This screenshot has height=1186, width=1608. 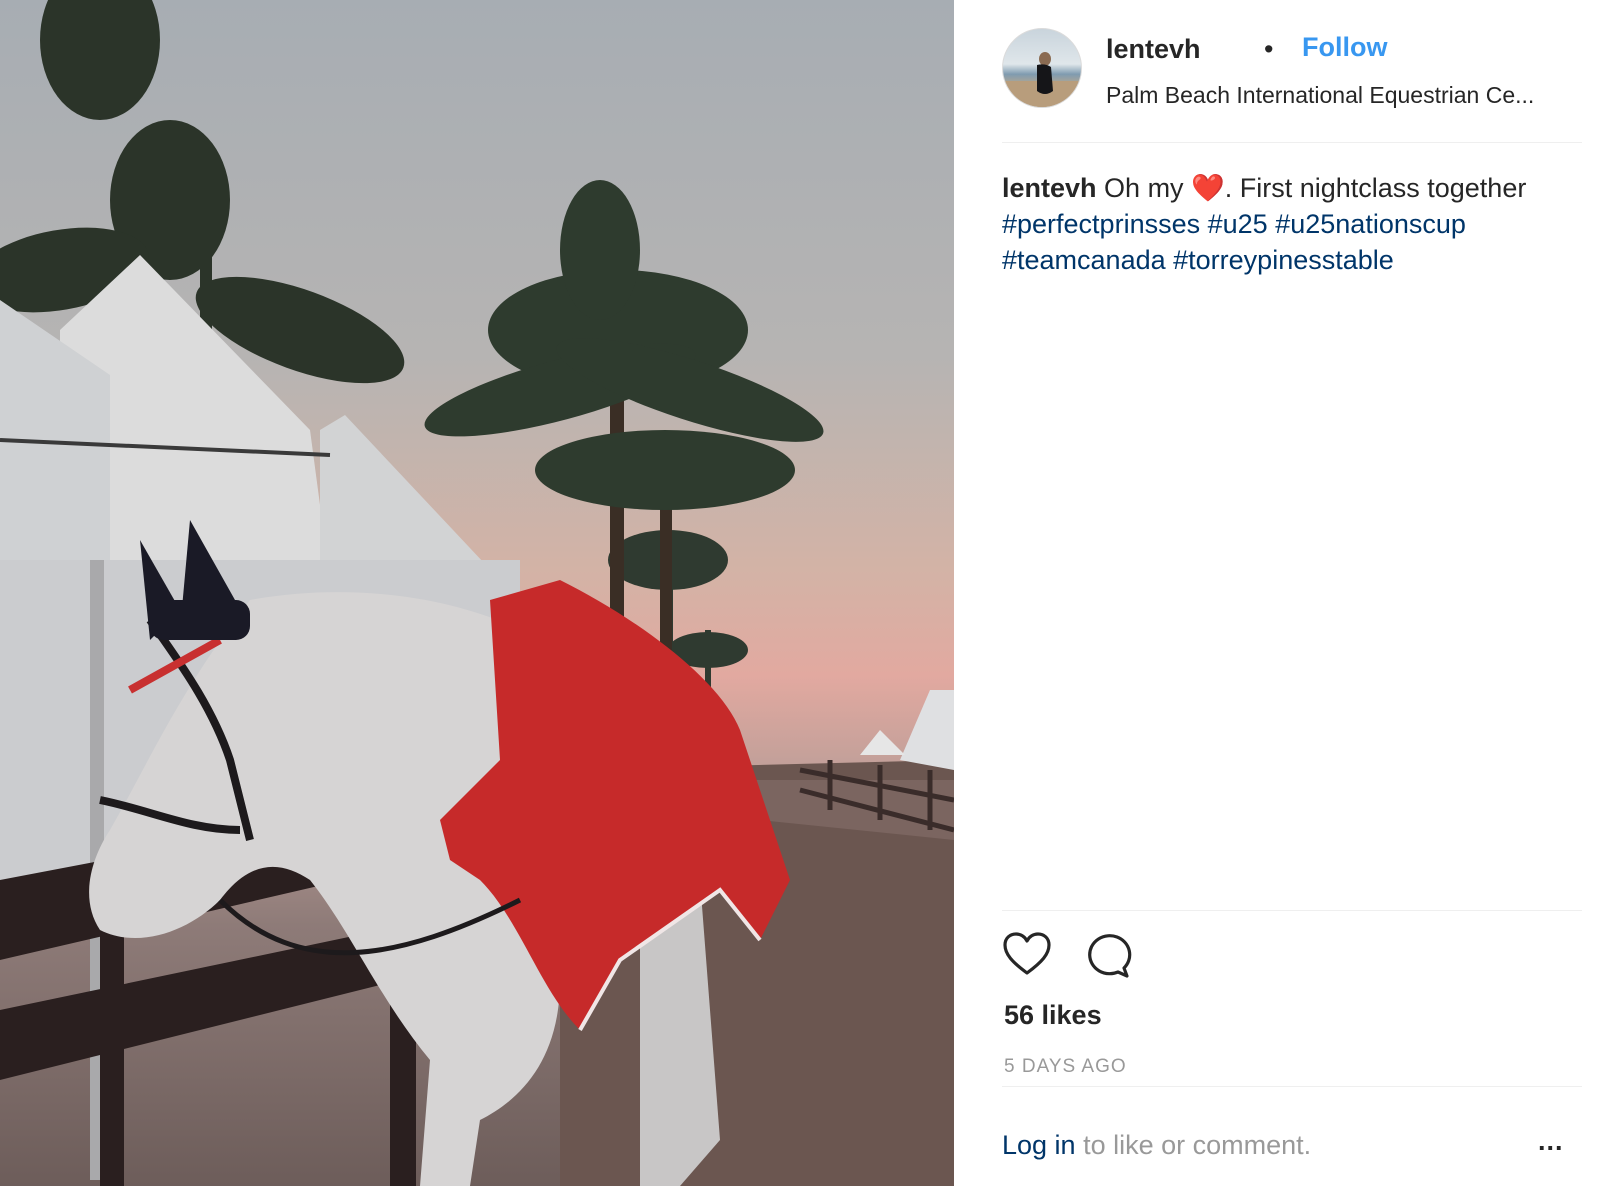 I want to click on login-prompt: Log in to like or comment., so click(x=1156, y=1145).